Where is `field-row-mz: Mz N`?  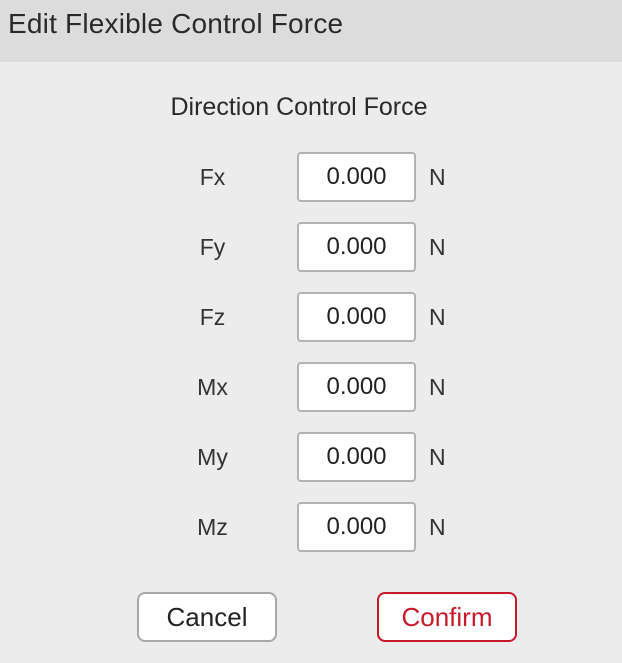
field-row-mz: Mz N is located at coordinates (311, 527).